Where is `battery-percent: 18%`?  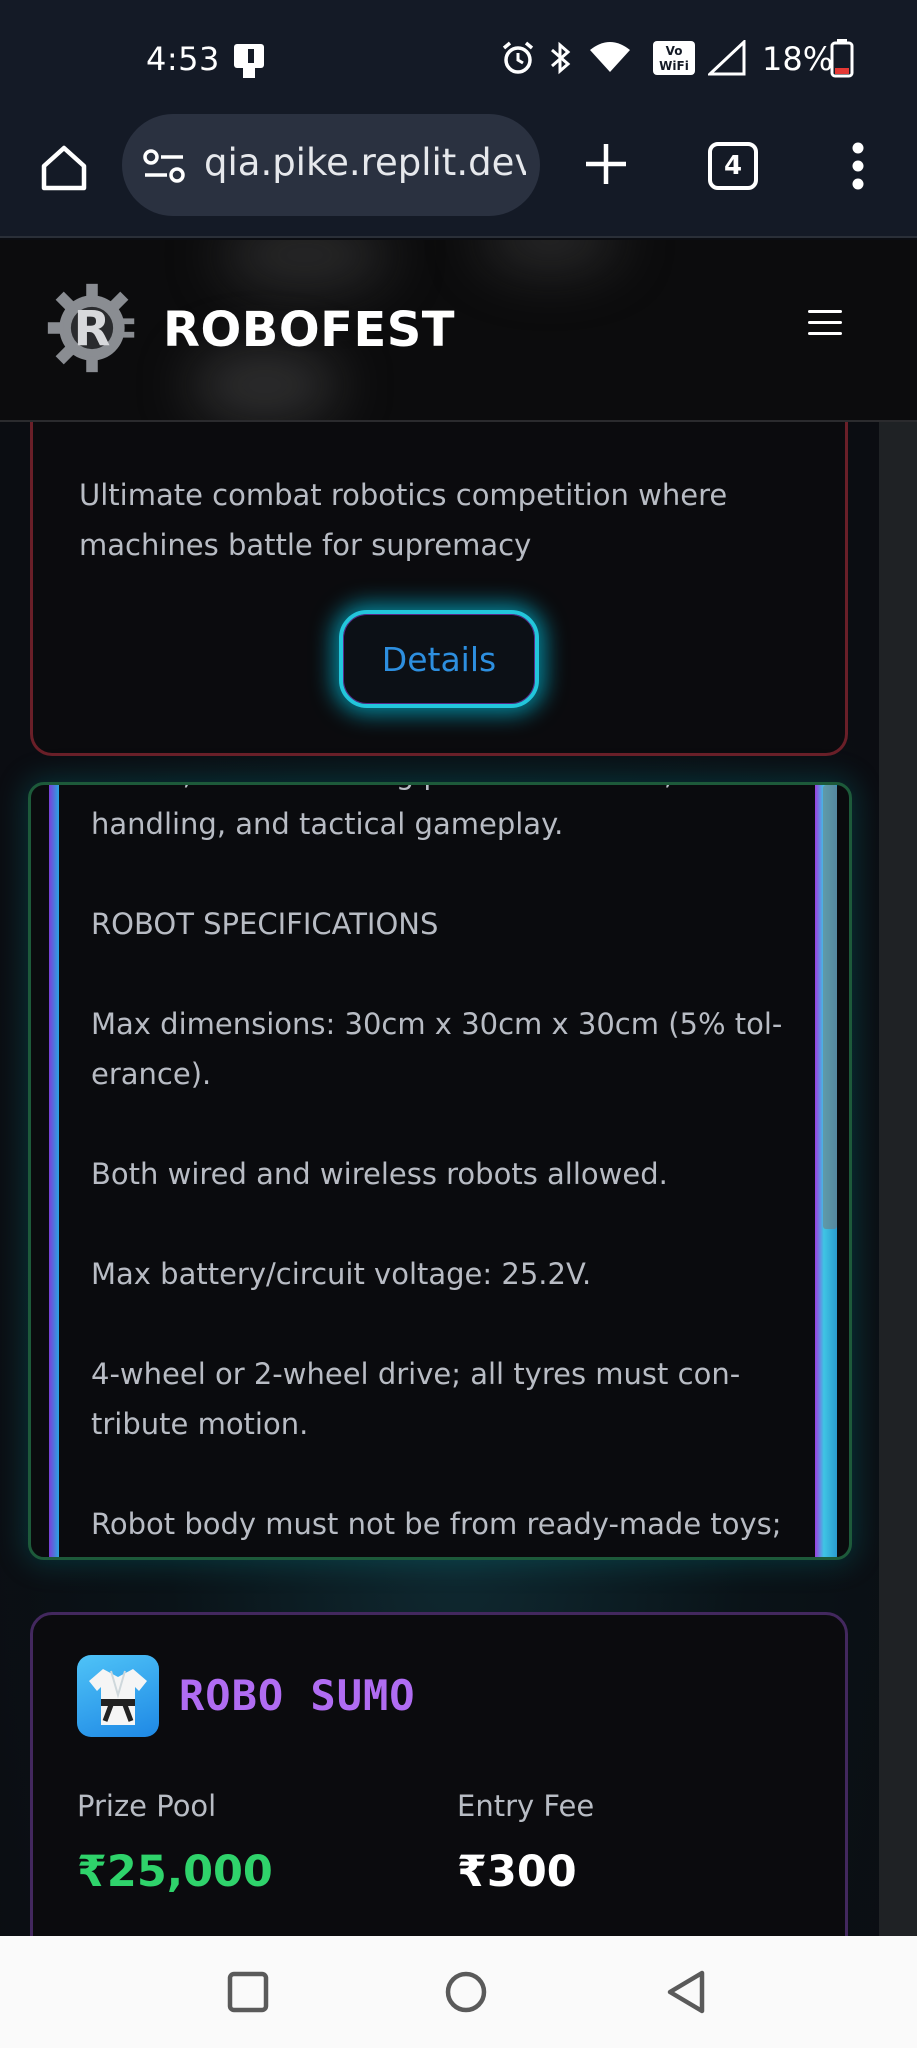
battery-percent: 18% is located at coordinates (798, 59).